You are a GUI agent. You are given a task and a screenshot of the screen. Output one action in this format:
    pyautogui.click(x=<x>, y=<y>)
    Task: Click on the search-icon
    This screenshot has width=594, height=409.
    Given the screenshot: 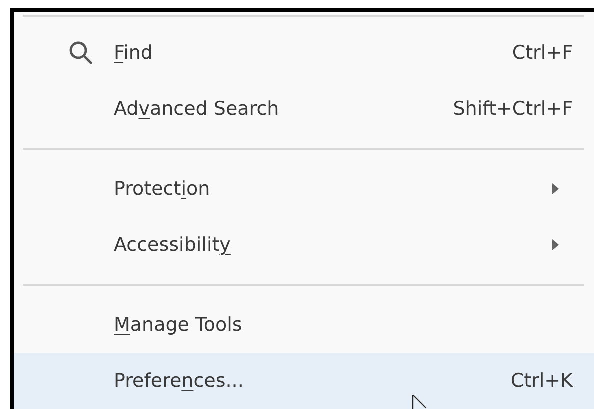 What is the action you would take?
    pyautogui.click(x=81, y=53)
    